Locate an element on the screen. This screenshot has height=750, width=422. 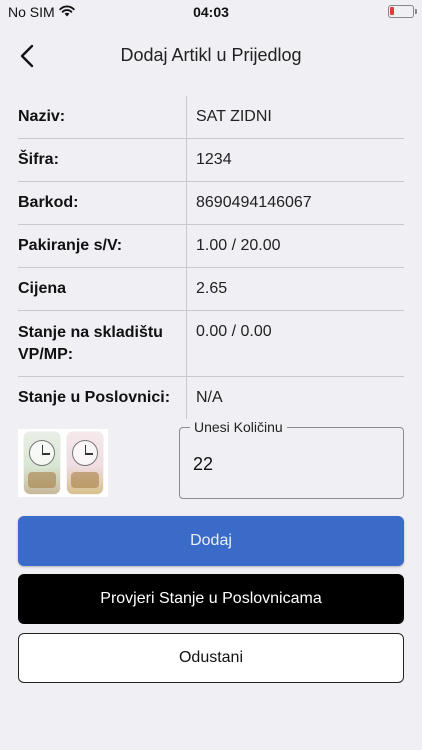
status-bar: No SIM 04:03 is located at coordinates (211, 12).